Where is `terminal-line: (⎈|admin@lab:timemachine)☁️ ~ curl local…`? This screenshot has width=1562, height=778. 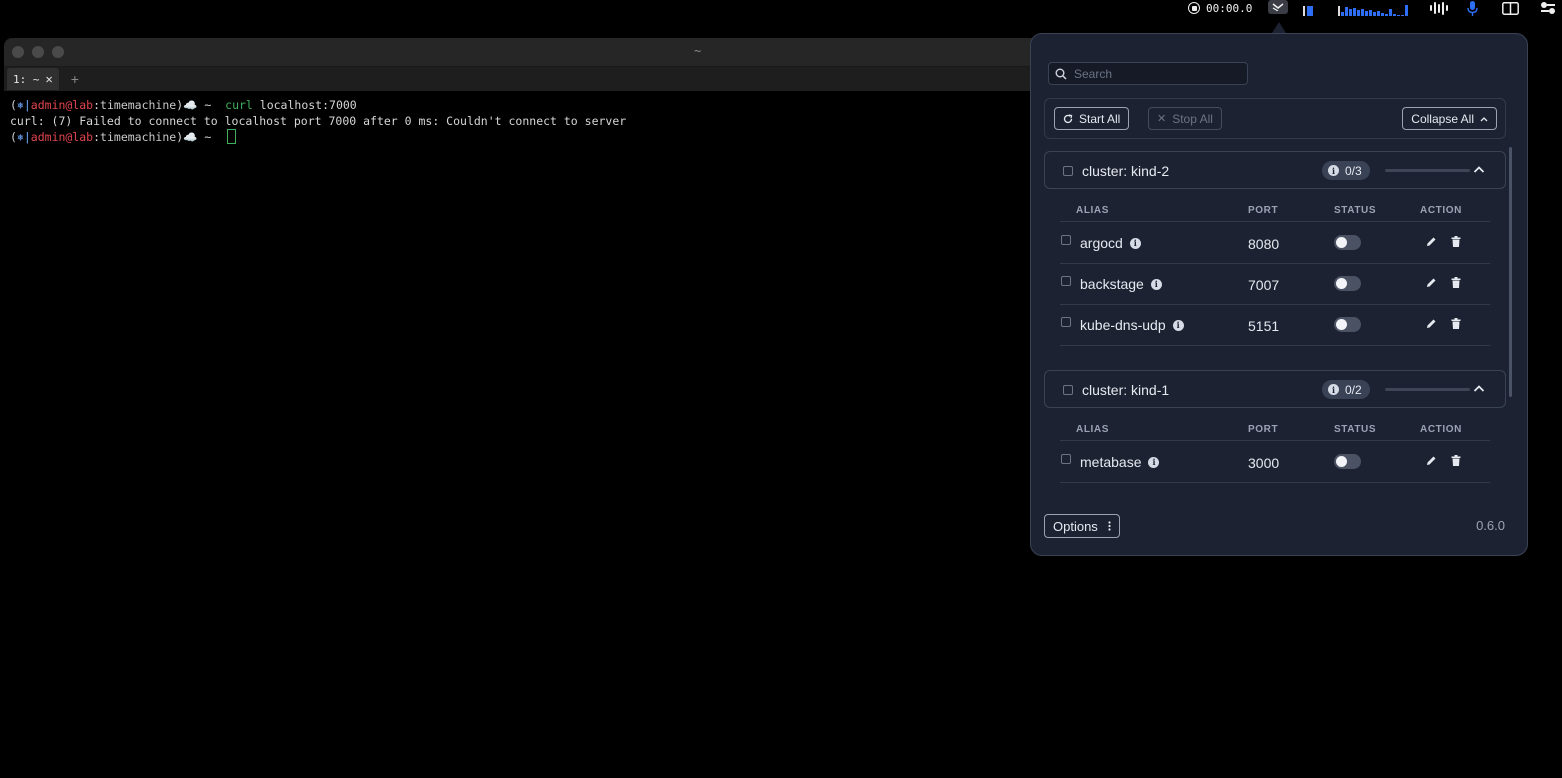
terminal-line: (⎈|admin@lab:timemachine)☁️ ~ curl local… is located at coordinates (183, 105).